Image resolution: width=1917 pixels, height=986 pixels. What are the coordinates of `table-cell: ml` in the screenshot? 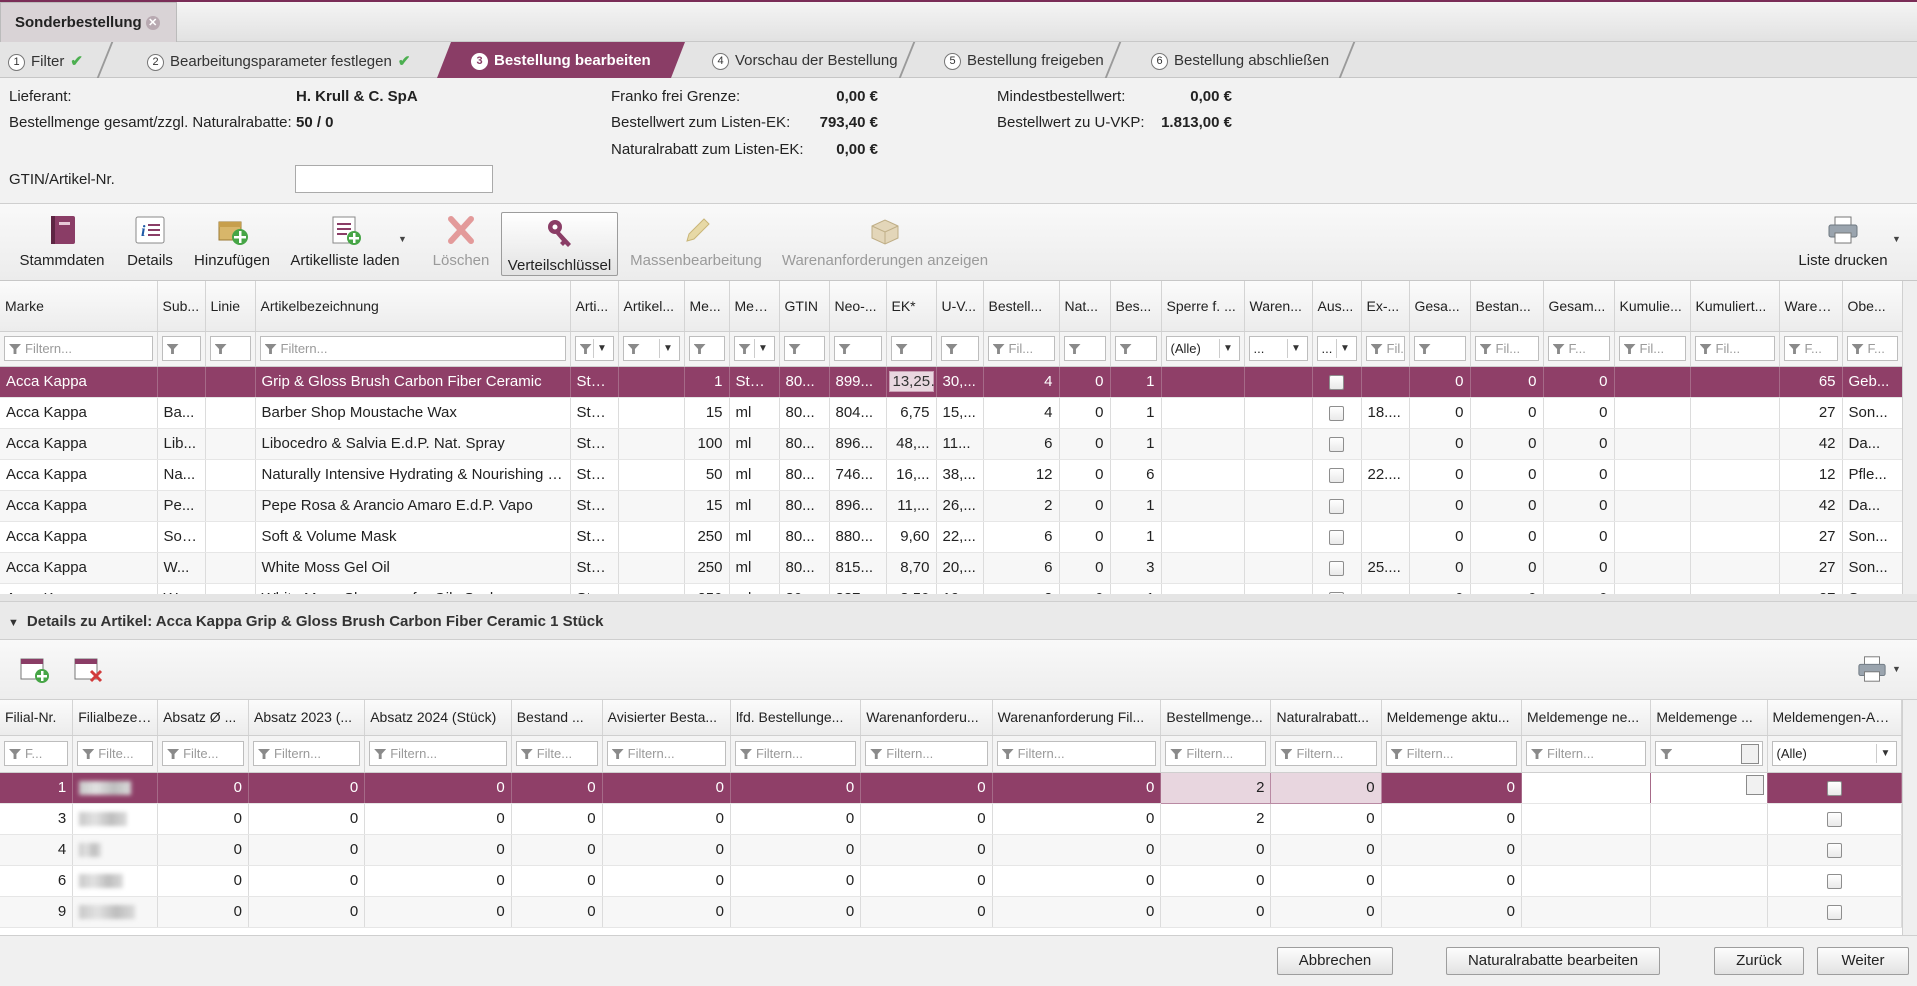 It's located at (754, 588).